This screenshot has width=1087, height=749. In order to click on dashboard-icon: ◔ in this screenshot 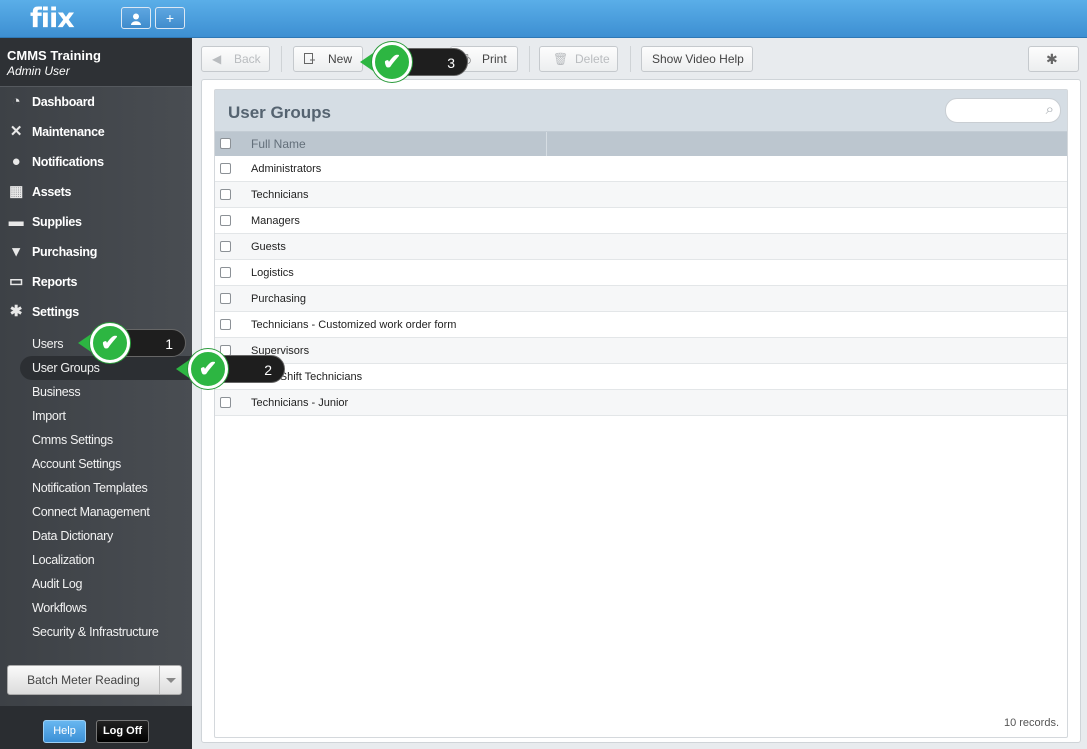, I will do `click(16, 101)`.